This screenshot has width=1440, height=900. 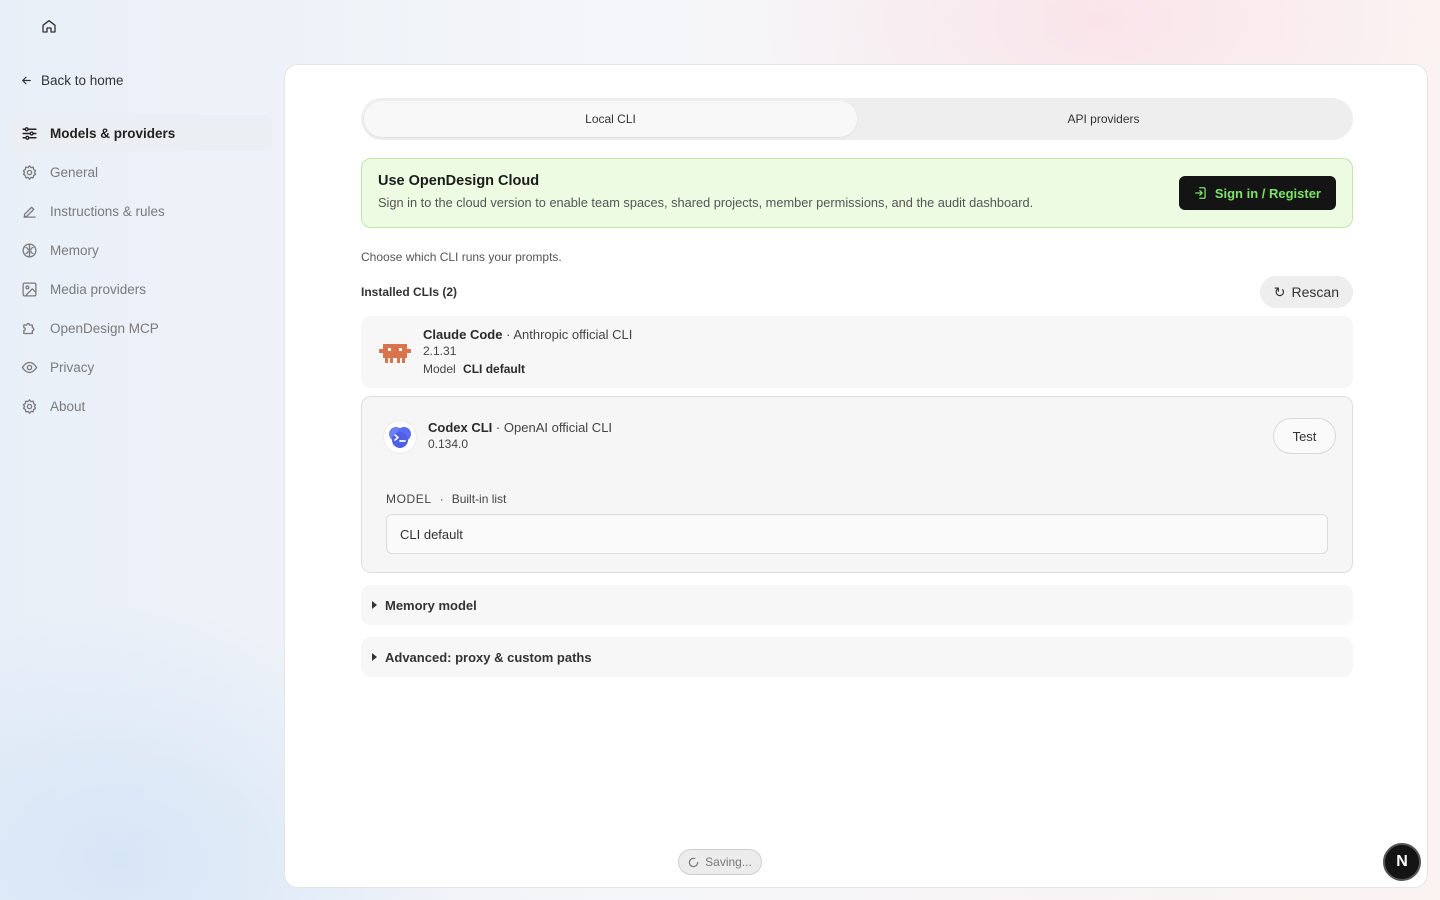 What do you see at coordinates (1200, 193) in the screenshot?
I see `sign-in-icon` at bounding box center [1200, 193].